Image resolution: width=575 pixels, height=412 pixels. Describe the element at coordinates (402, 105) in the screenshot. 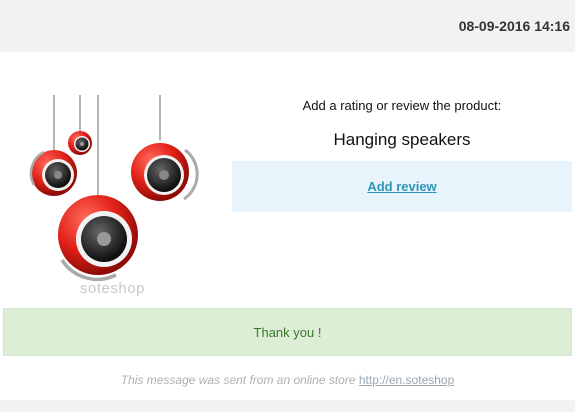

I see `review-prompt: Add a rating or review the product:` at that location.